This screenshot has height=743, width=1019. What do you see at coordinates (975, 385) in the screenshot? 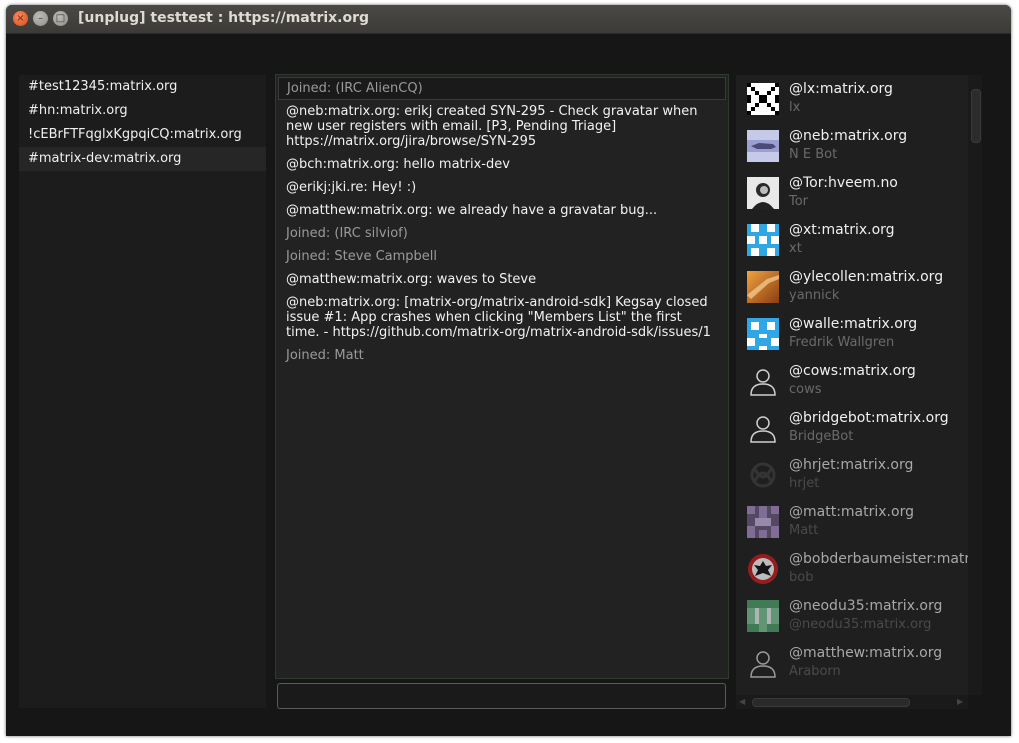
I see `member-list-vertical-scrollbar` at bounding box center [975, 385].